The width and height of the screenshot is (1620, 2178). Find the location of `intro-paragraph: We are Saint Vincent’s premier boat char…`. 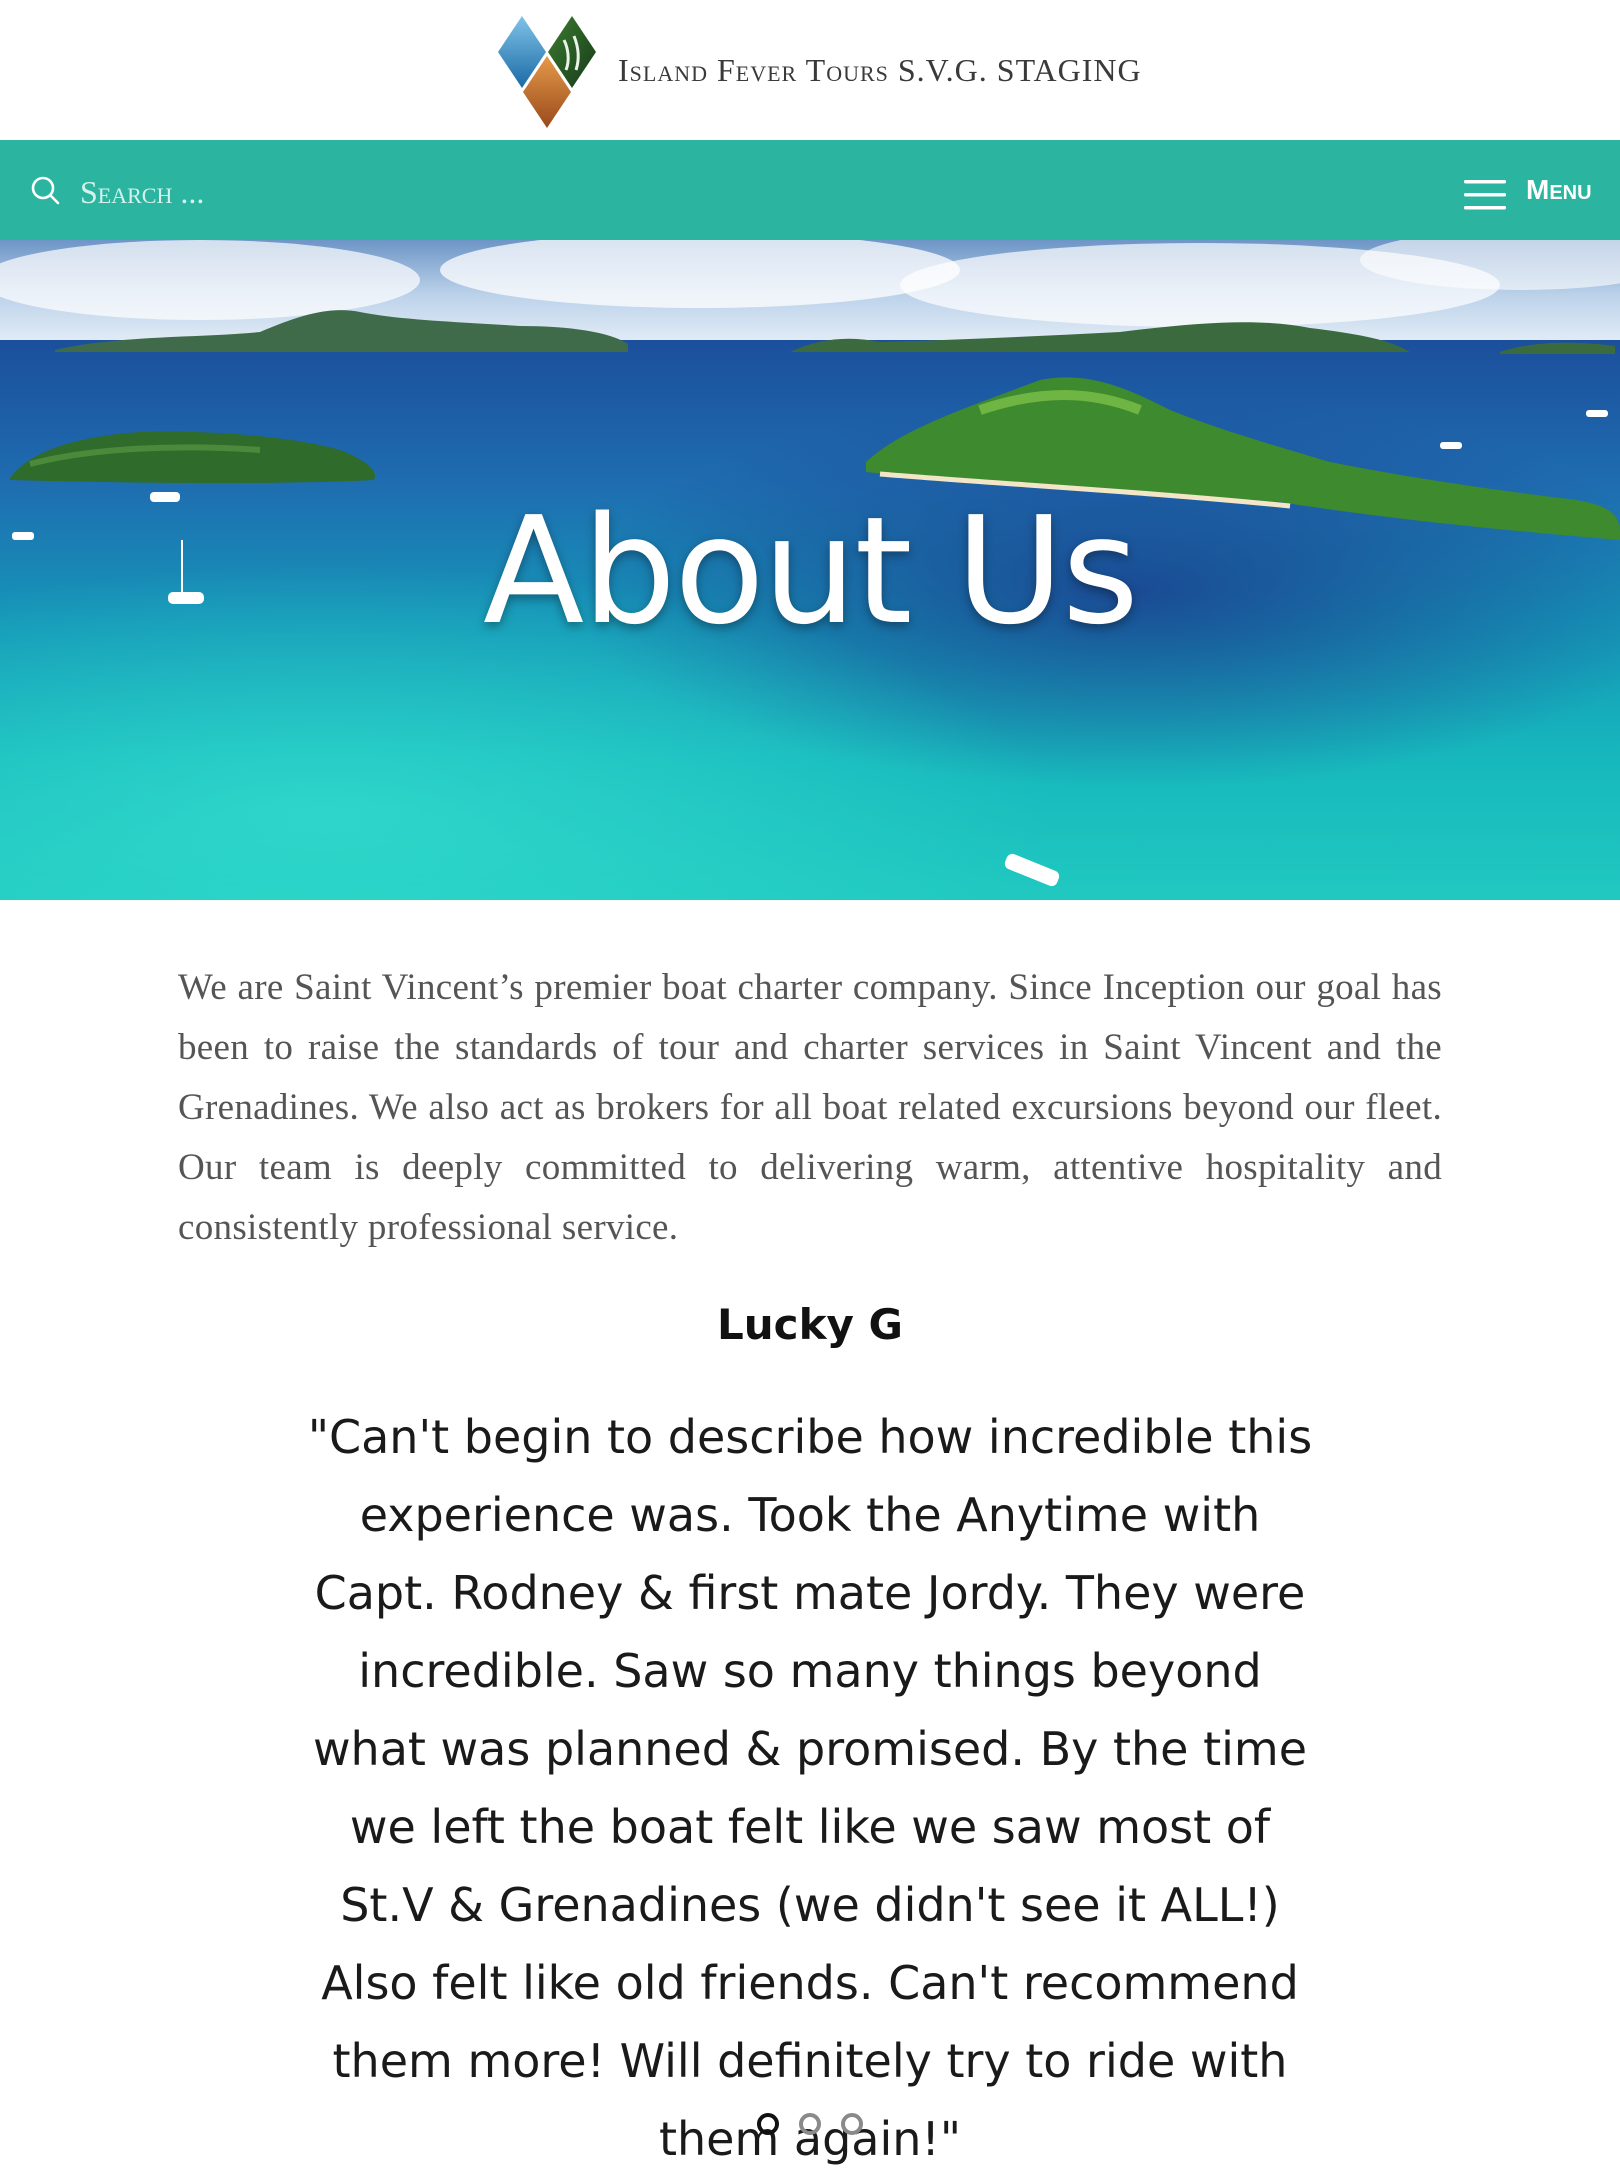

intro-paragraph: We are Saint Vincent’s premier boat char… is located at coordinates (810, 1107).